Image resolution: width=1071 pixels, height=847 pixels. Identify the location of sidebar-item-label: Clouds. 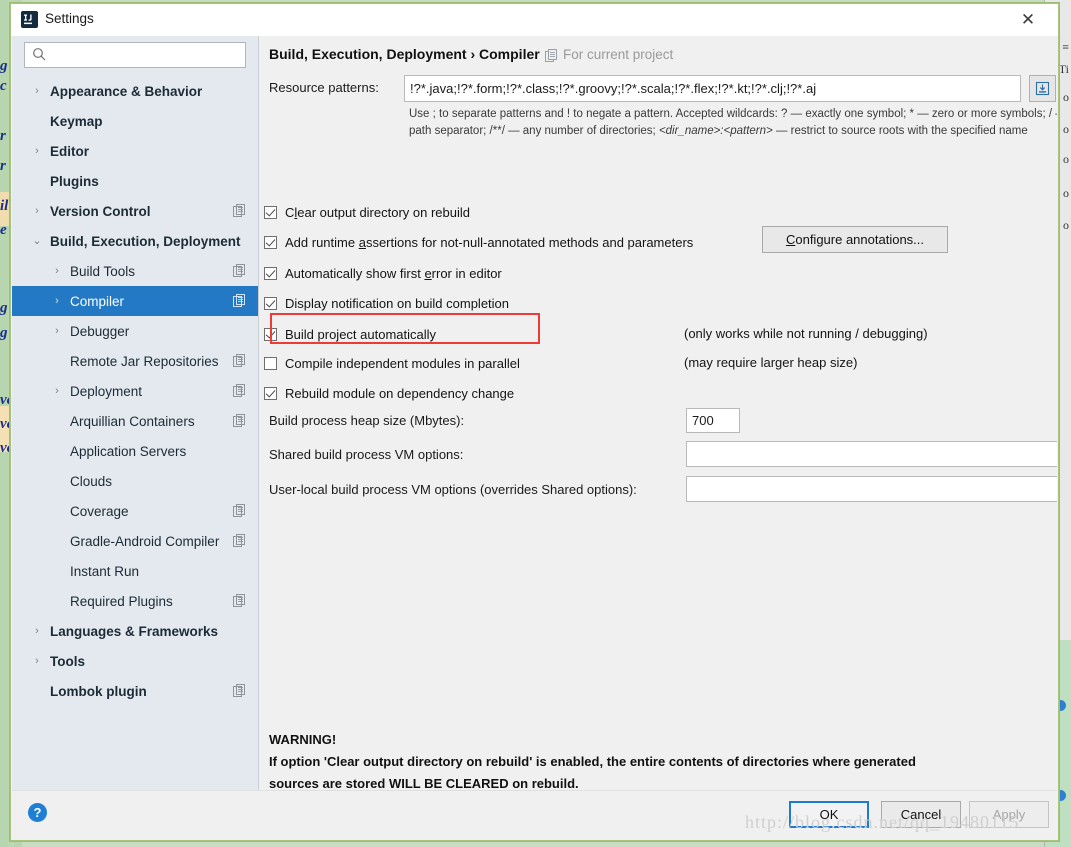
(91, 481).